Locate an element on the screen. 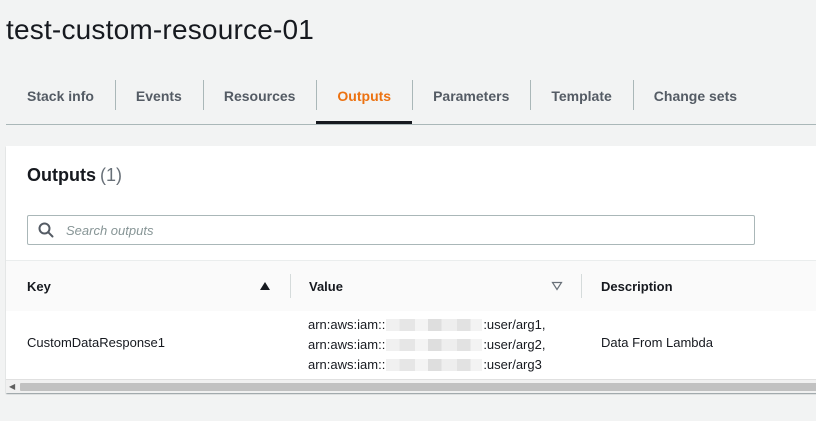 Image resolution: width=816 pixels, height=421 pixels. column-header-key: Key is located at coordinates (39, 286).